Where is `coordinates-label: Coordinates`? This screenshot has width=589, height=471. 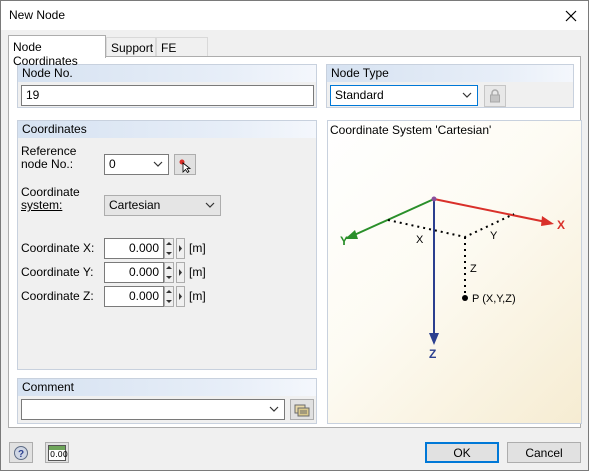 coordinates-label: Coordinates is located at coordinates (54, 129).